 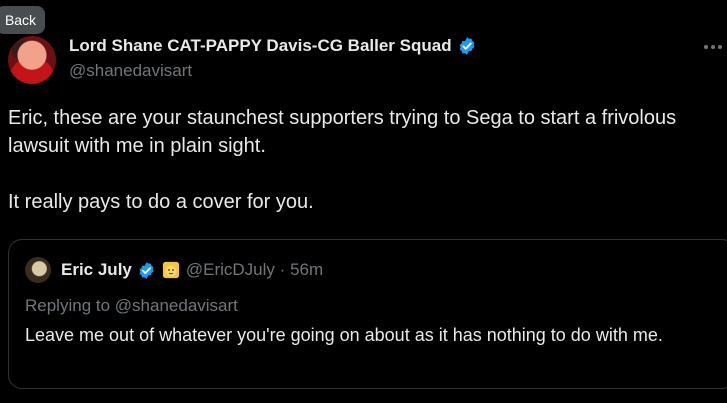 What do you see at coordinates (307, 269) in the screenshot?
I see `quote-timestamp: 56m` at bounding box center [307, 269].